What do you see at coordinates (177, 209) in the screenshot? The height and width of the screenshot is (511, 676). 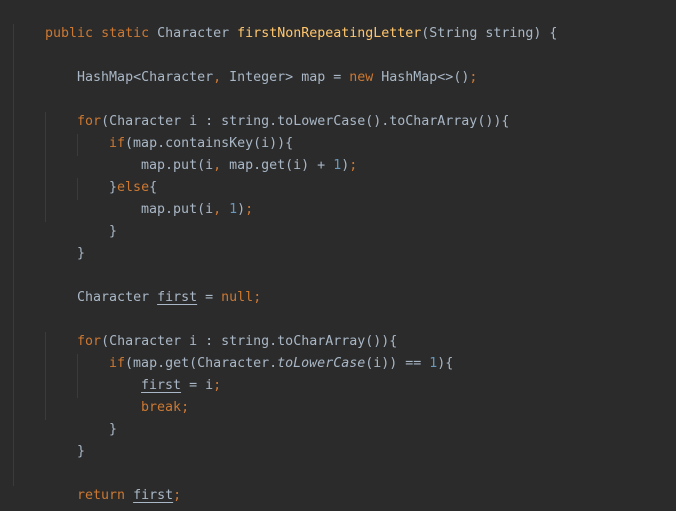 I see `code-token: map.put(i` at bounding box center [177, 209].